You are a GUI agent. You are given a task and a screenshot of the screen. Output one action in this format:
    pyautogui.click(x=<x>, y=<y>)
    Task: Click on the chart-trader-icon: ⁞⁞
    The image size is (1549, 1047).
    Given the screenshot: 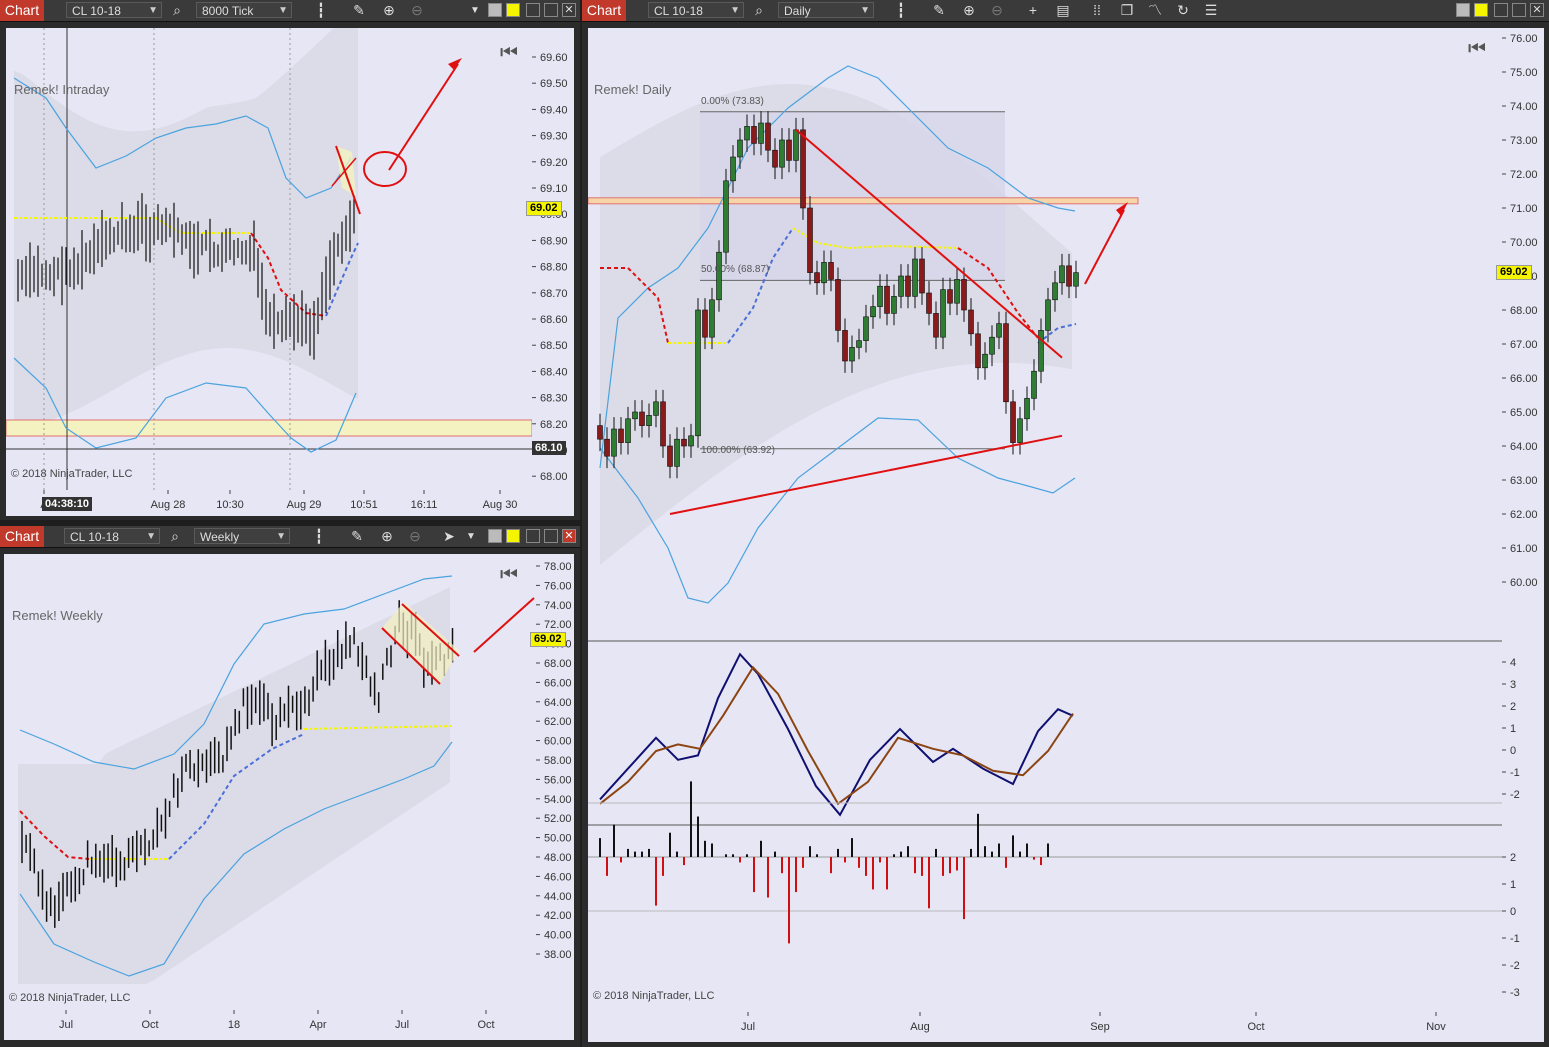 What is the action you would take?
    pyautogui.click(x=1097, y=10)
    